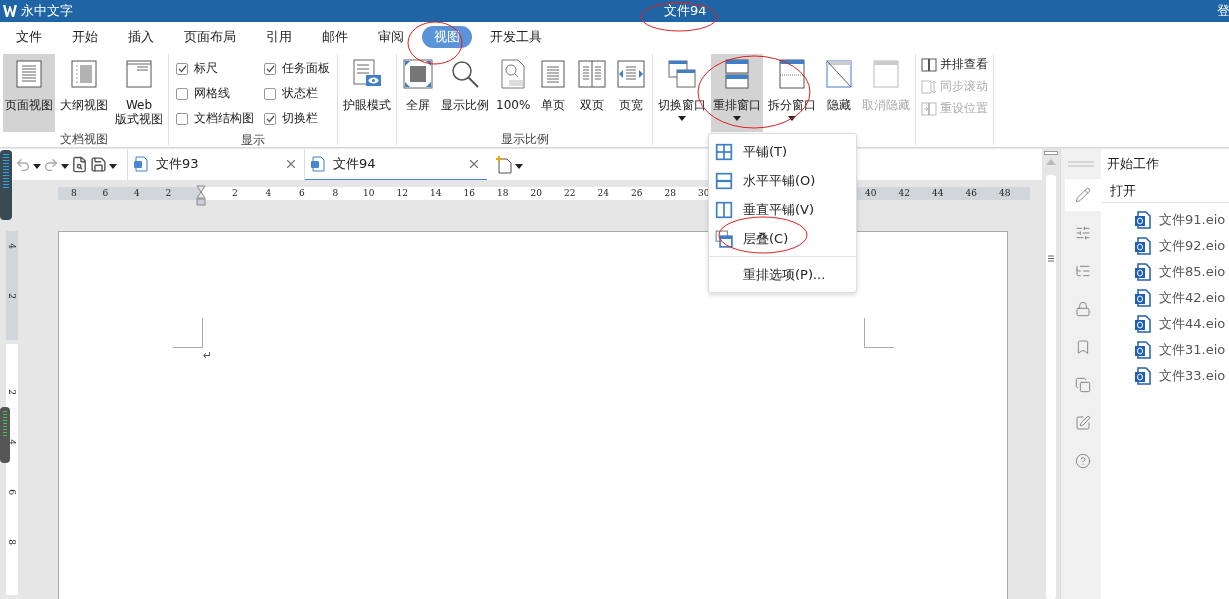  I want to click on menu-item: 平铺(T), so click(782, 151).